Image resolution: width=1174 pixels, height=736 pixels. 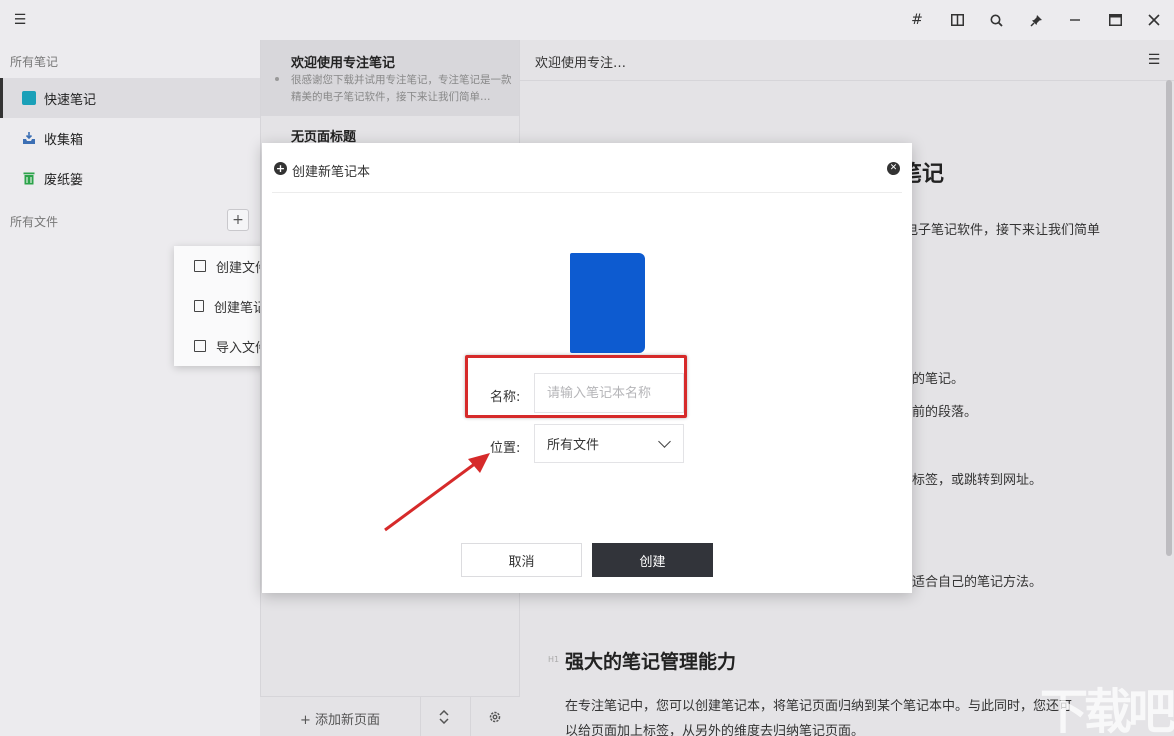 What do you see at coordinates (238, 220) in the screenshot?
I see `add-file-button: +` at bounding box center [238, 220].